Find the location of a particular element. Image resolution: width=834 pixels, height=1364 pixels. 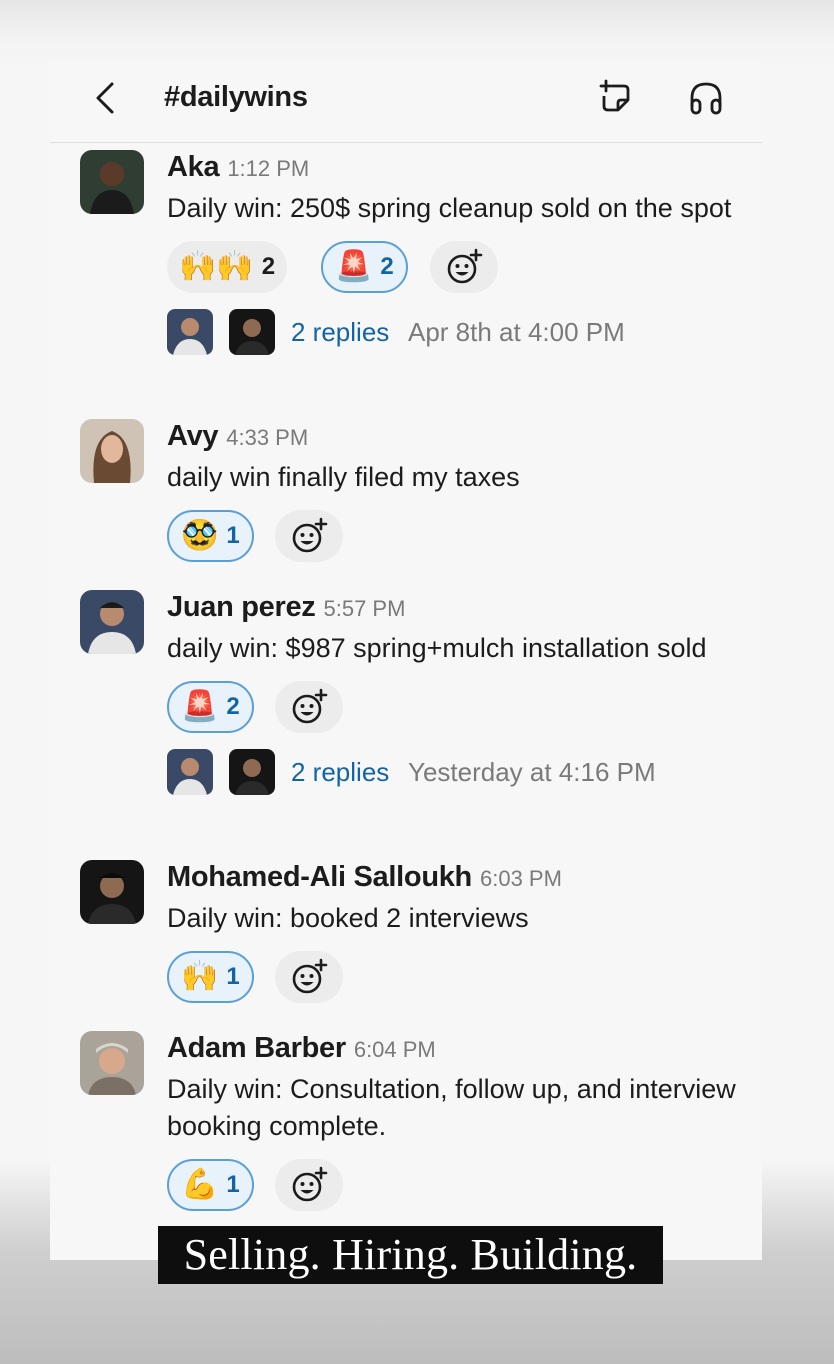

reactions-bar: 🥸 1 is located at coordinates (467, 538).